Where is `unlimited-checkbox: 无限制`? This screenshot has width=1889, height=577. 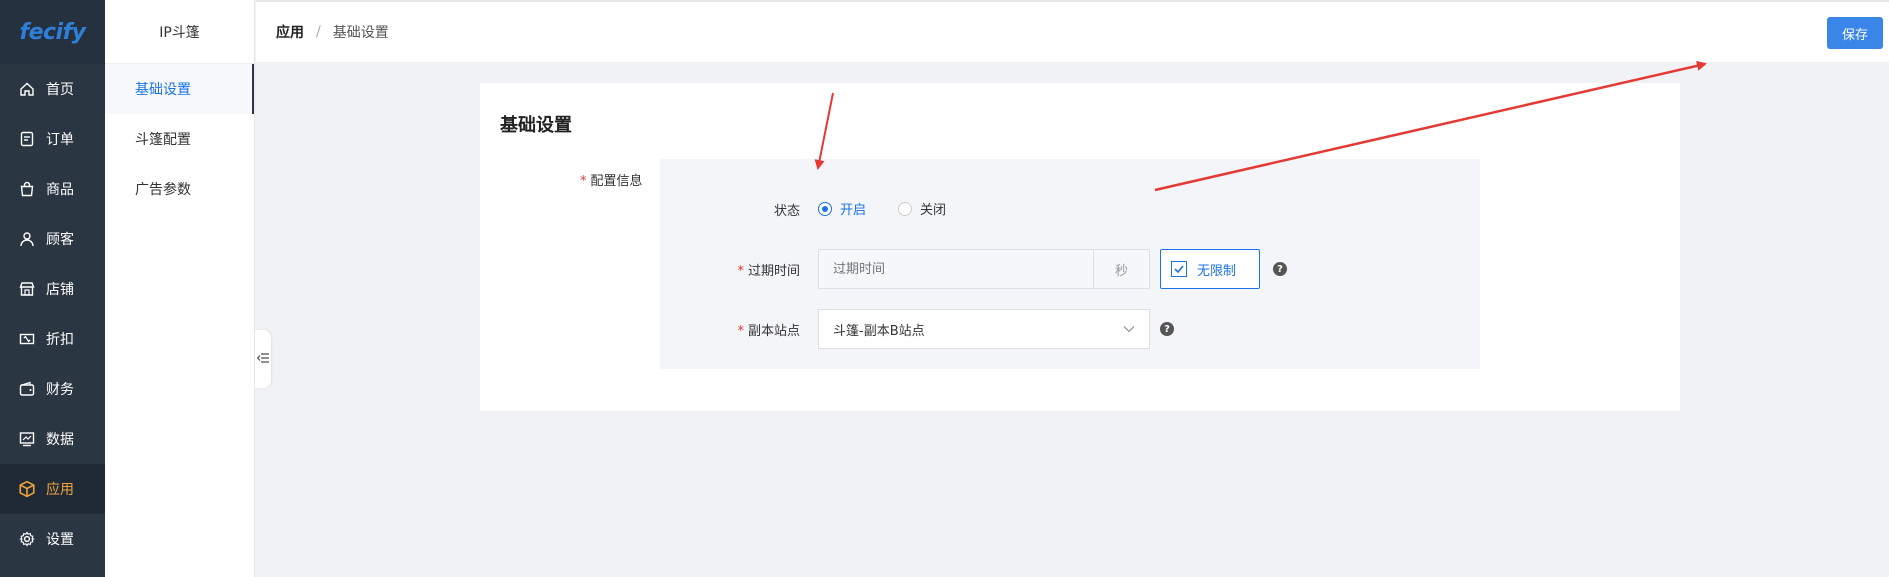 unlimited-checkbox: 无限制 is located at coordinates (1210, 269).